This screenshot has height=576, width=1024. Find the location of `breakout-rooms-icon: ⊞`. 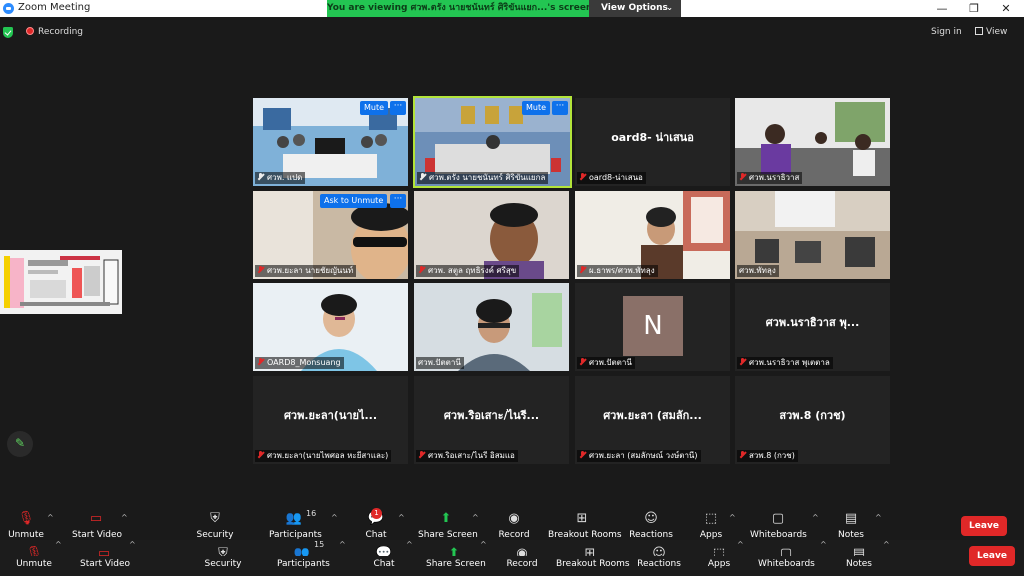

breakout-rooms-icon: ⊞ is located at coordinates (590, 551).